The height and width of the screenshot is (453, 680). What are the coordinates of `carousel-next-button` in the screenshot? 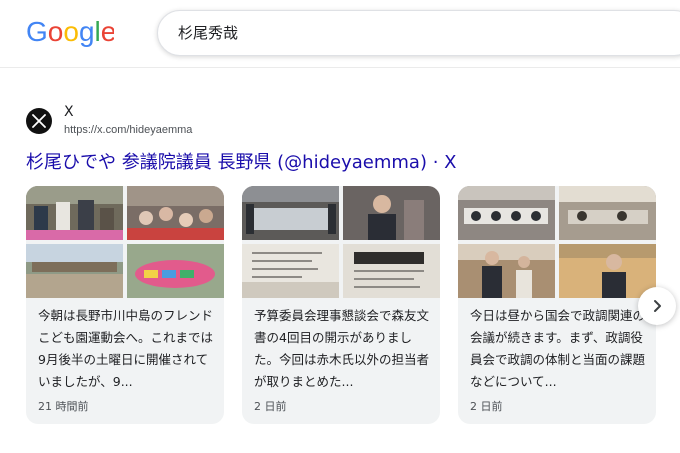 It's located at (657, 306).